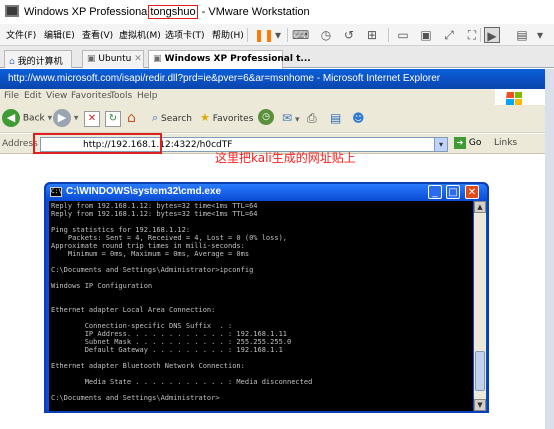 The width and height of the screenshot is (554, 429). Describe the element at coordinates (185, 34) in the screenshot. I see `menu-tabs: 选项卡(T)` at that location.